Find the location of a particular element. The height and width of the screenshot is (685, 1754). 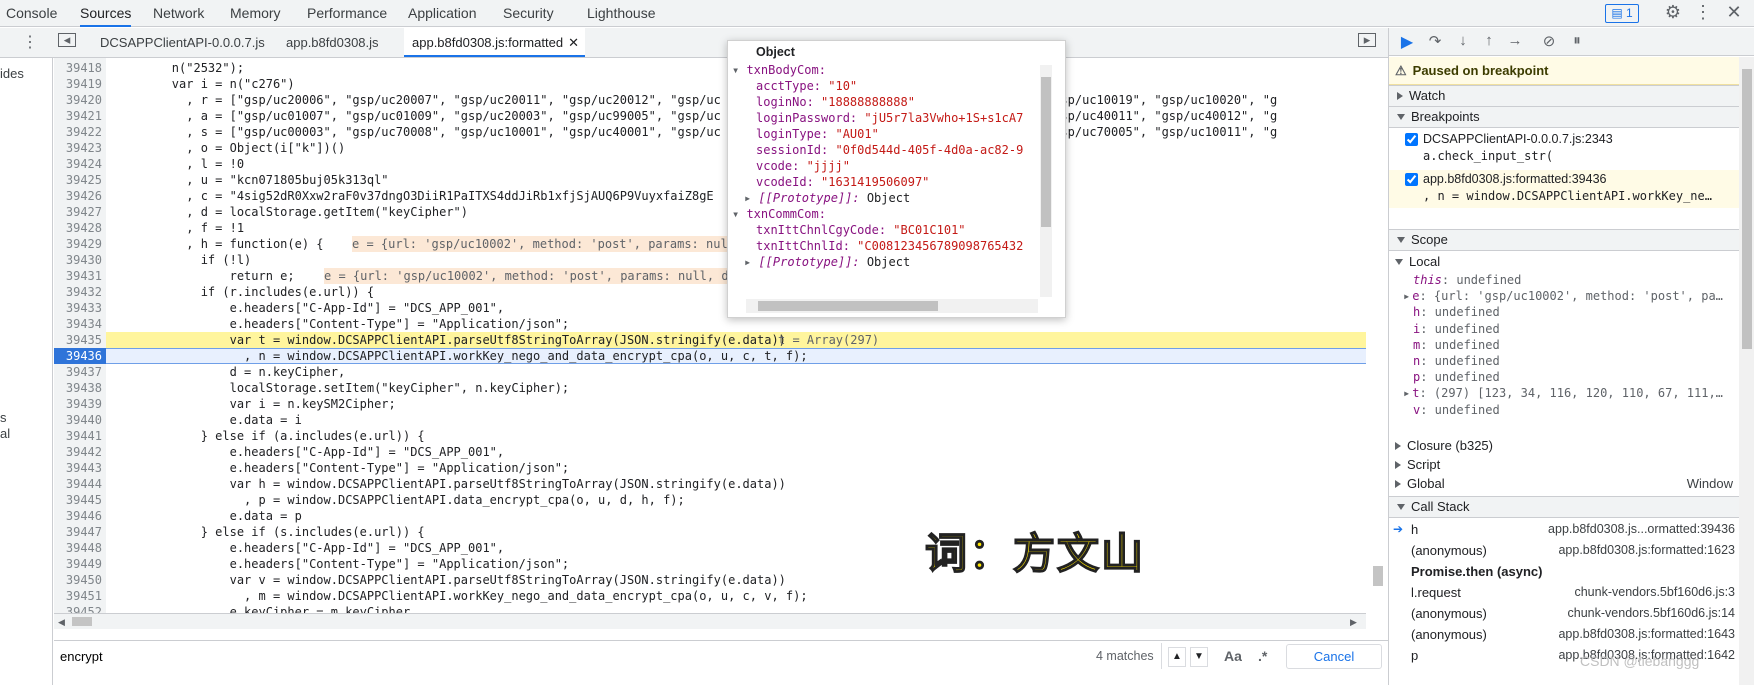

message-count-badge: ▤ 1 is located at coordinates (1622, 13).